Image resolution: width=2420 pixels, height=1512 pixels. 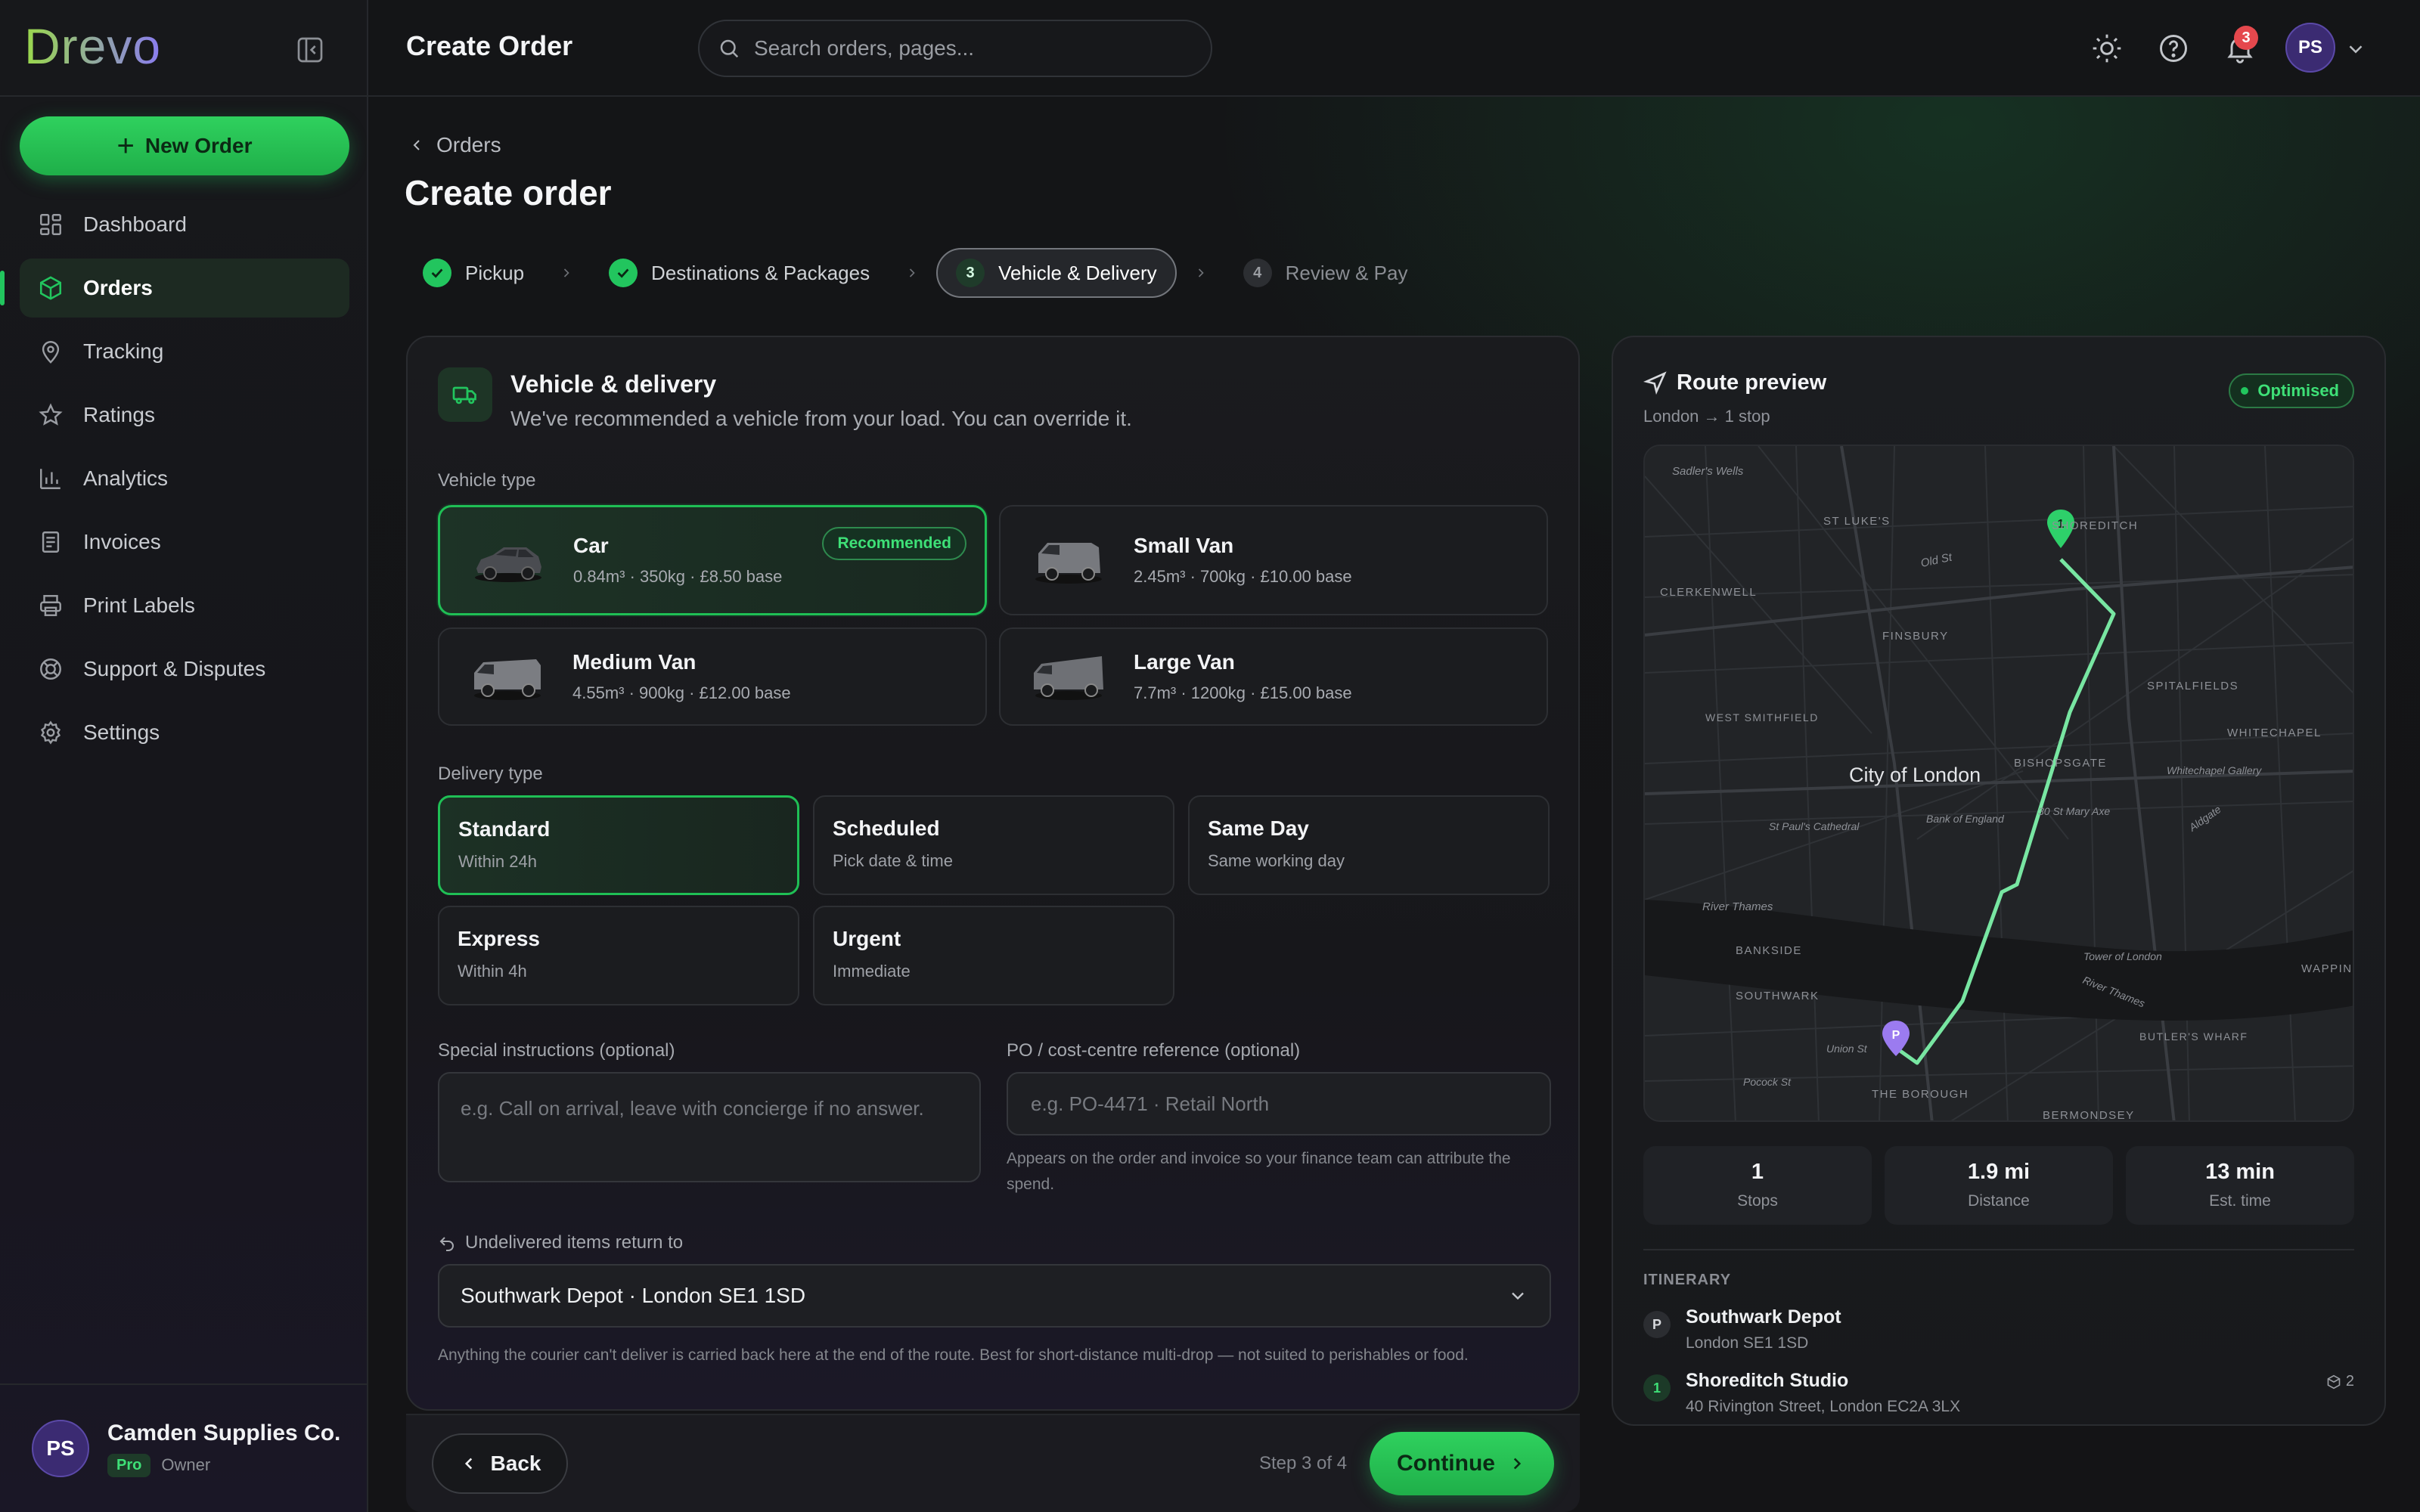 What do you see at coordinates (633, 1295) in the screenshot?
I see `return-location-value: Southwark Depot · London SE1 1SD` at bounding box center [633, 1295].